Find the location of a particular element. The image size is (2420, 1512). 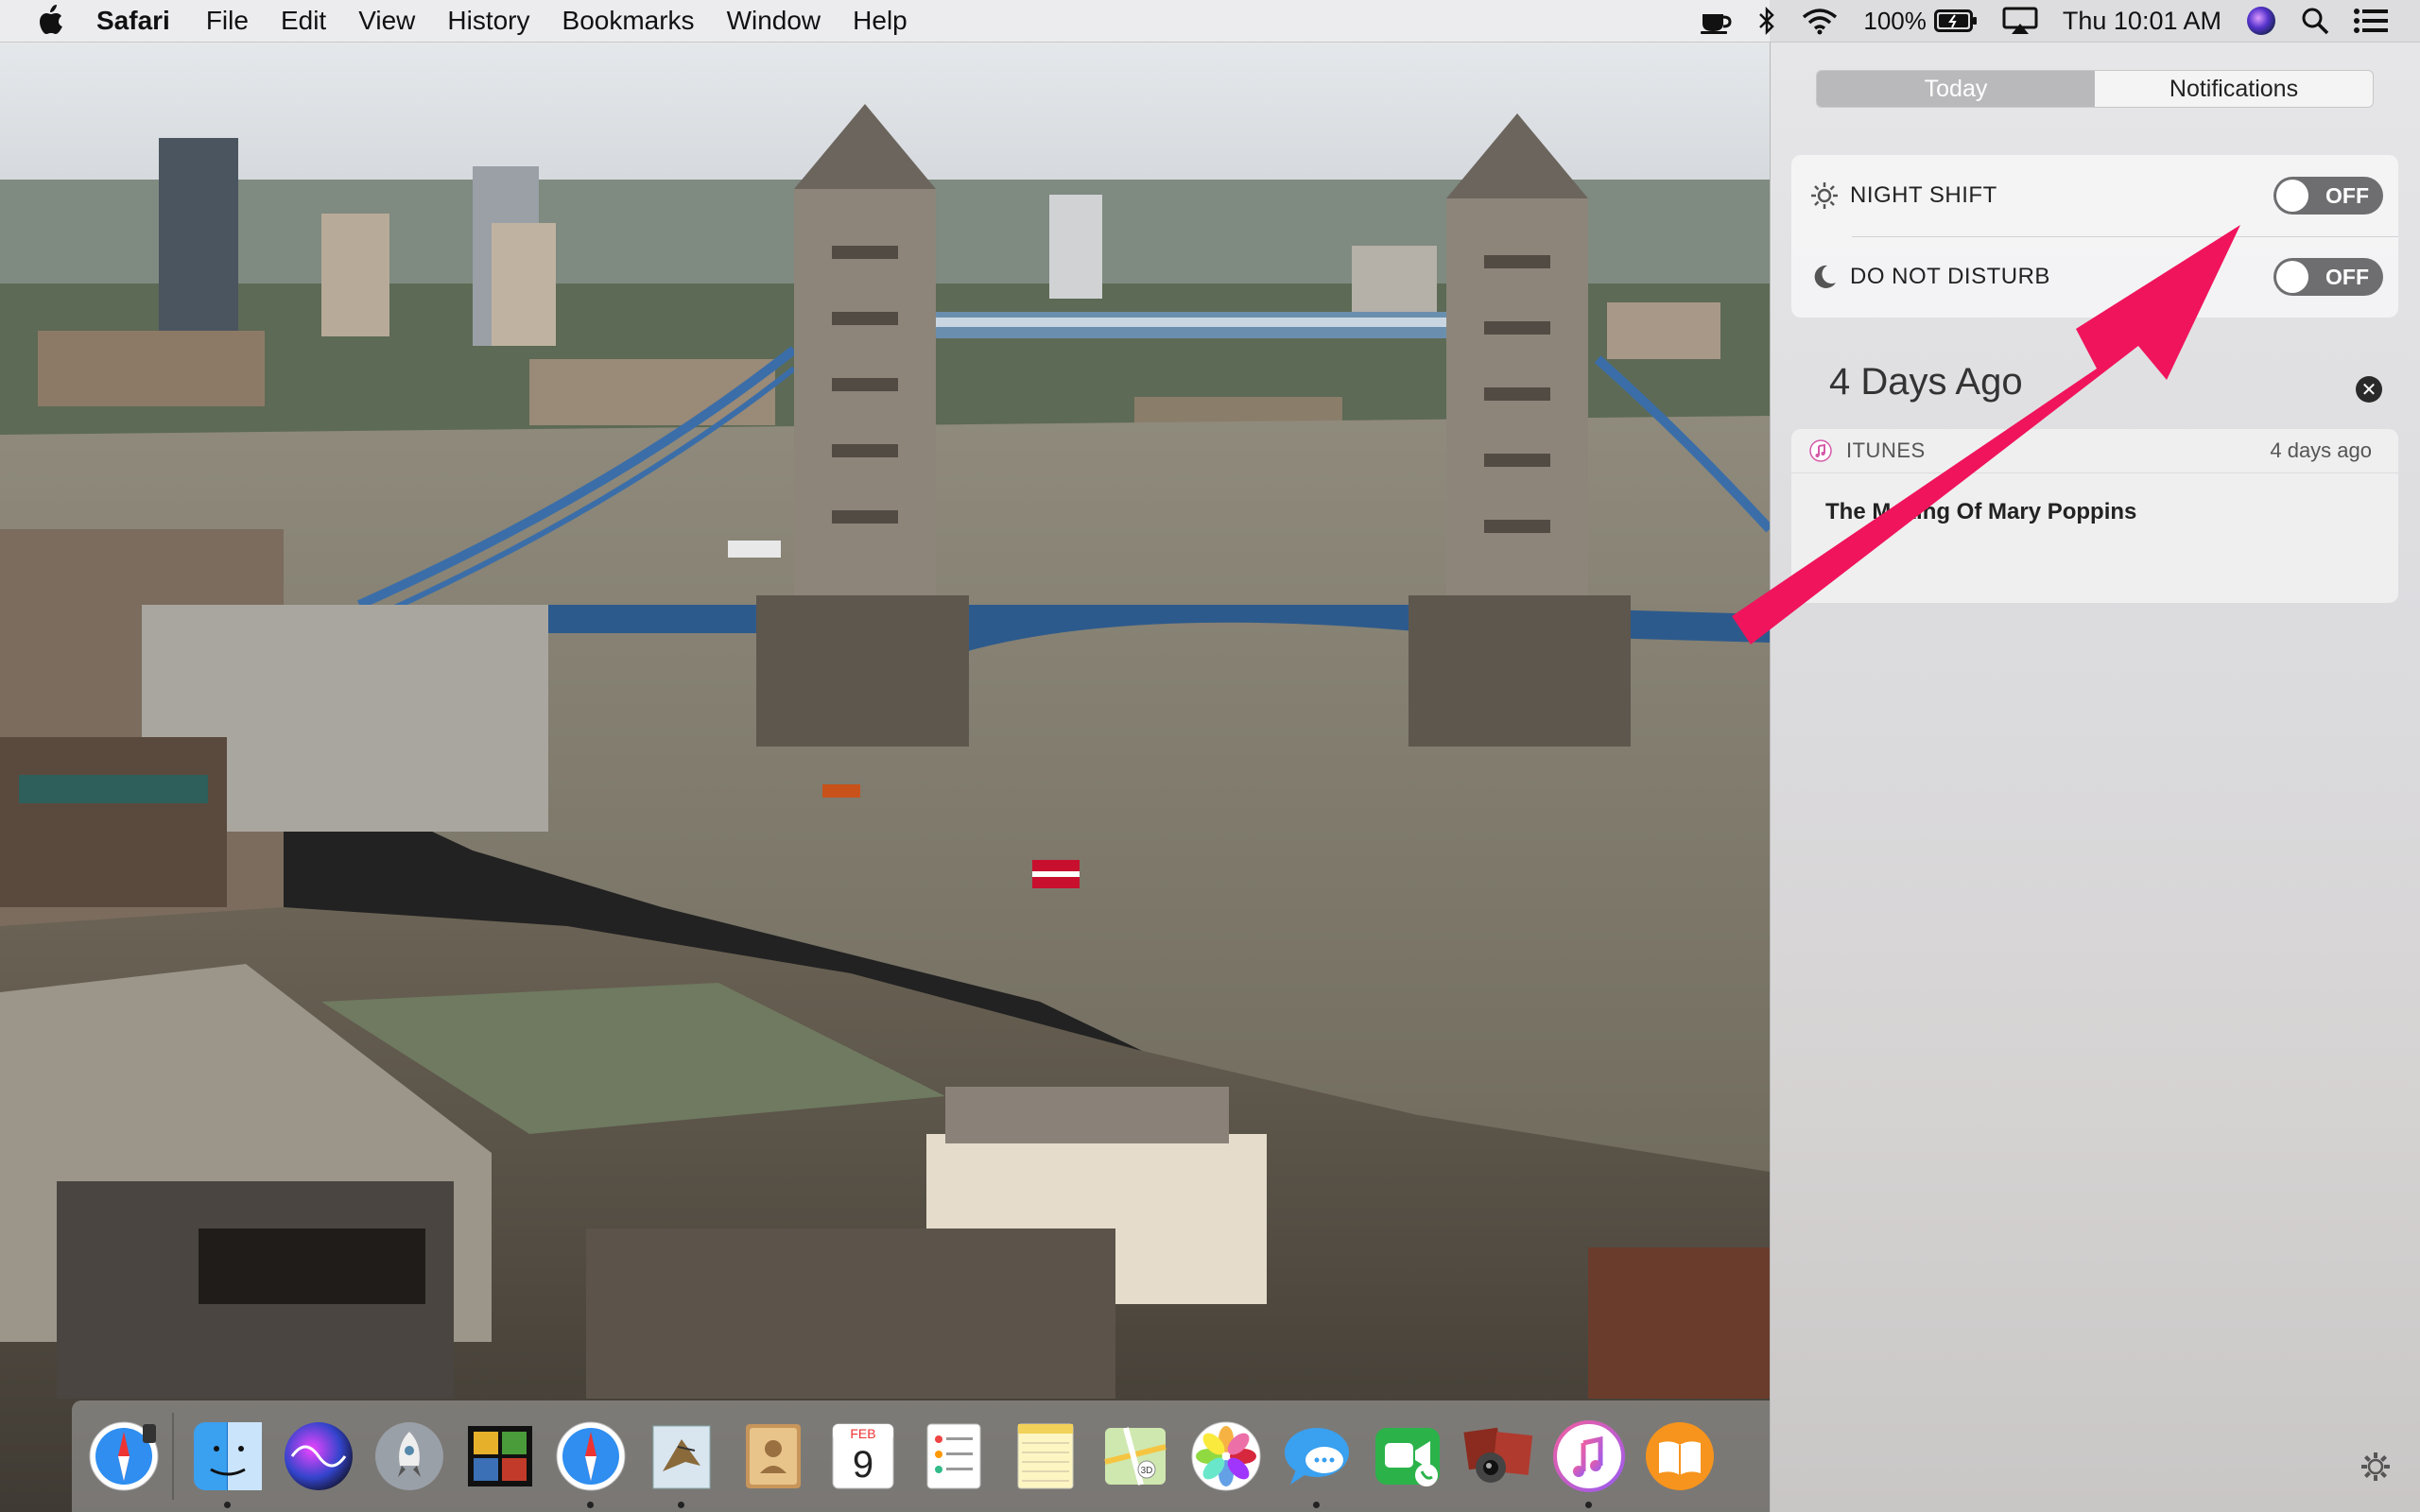

airplay-icon is located at coordinates (2020, 21).